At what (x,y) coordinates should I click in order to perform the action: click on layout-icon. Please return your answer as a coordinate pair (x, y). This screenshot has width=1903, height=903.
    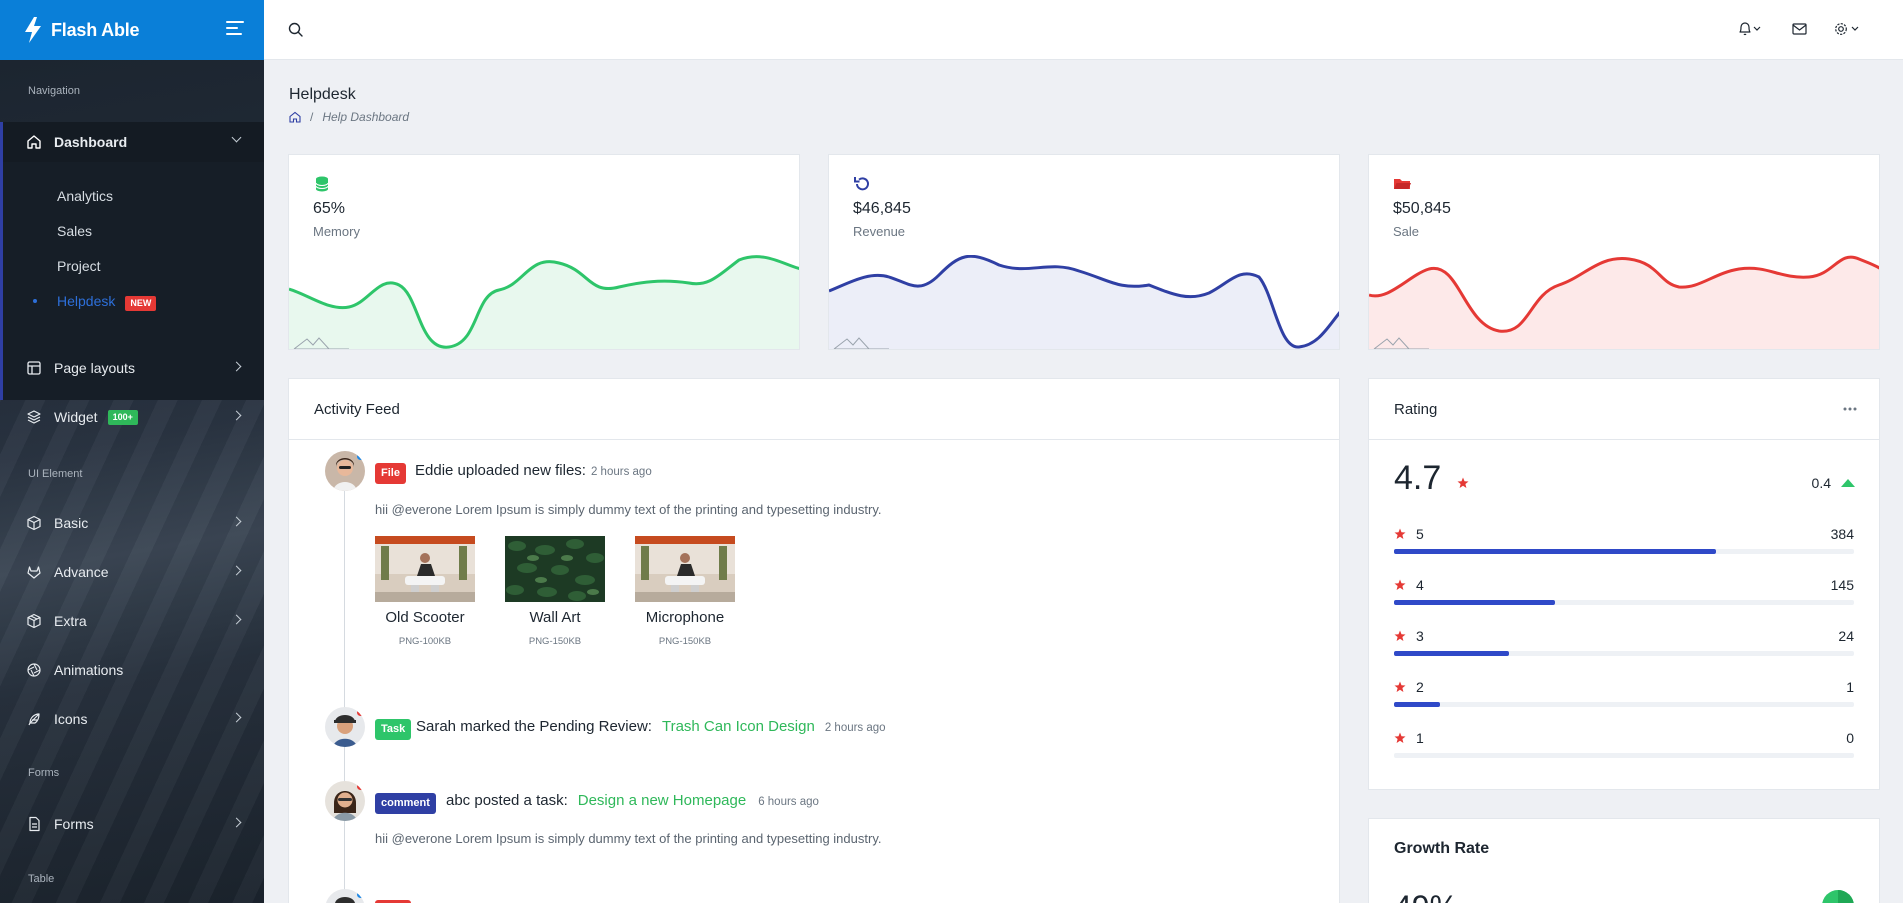
    Looking at the image, I should click on (34, 368).